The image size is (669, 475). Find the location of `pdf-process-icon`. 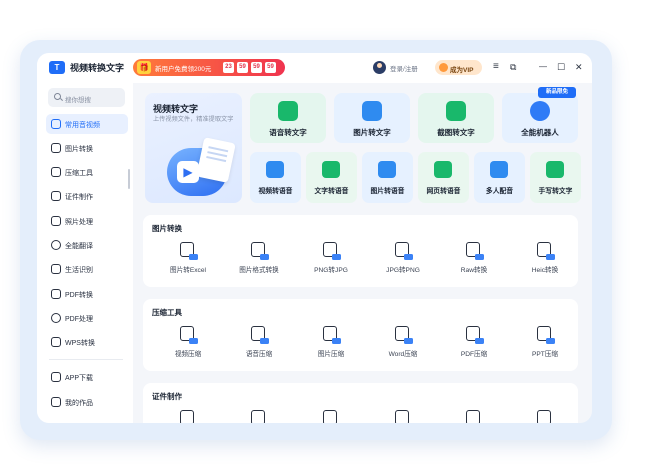

pdf-process-icon is located at coordinates (56, 318).